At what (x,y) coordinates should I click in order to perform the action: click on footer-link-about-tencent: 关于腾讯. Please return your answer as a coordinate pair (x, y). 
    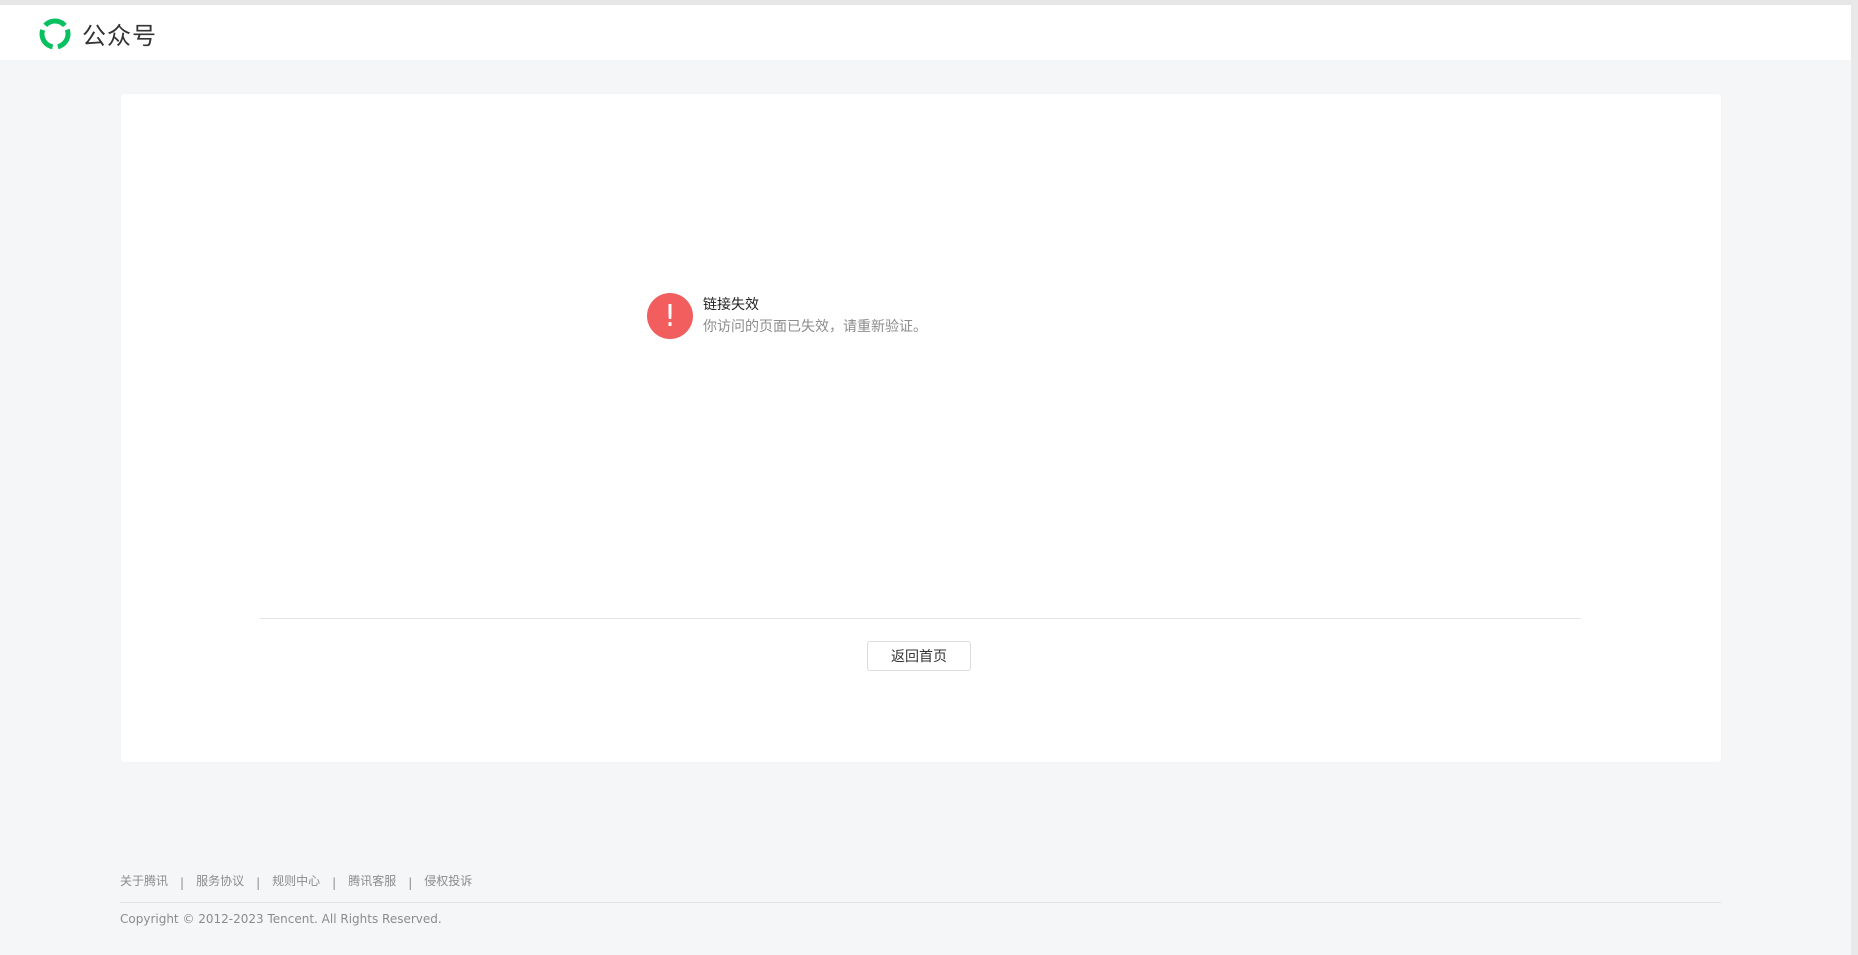
    Looking at the image, I should click on (144, 880).